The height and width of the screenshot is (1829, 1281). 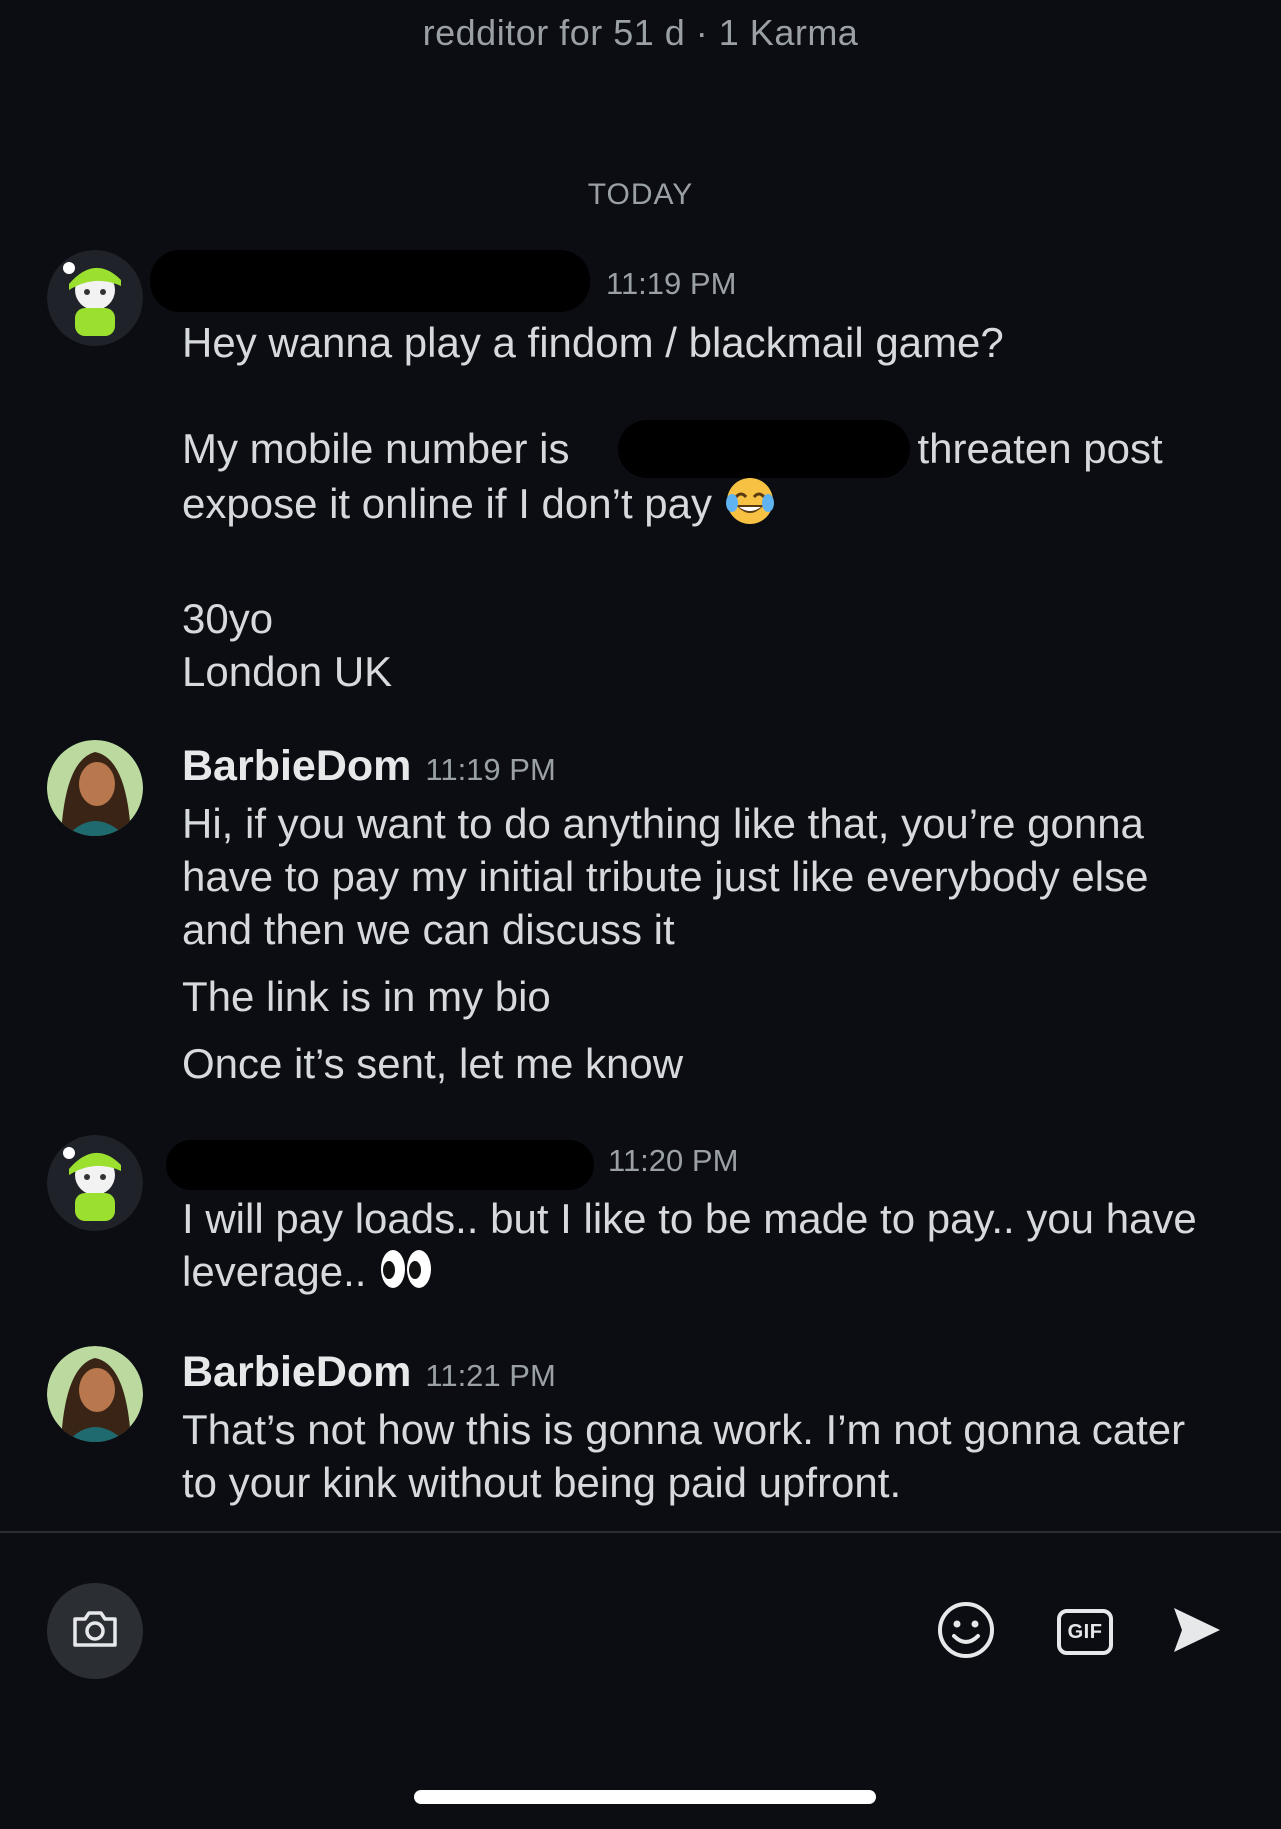 I want to click on message-line: The link is in my bio, so click(x=366, y=996).